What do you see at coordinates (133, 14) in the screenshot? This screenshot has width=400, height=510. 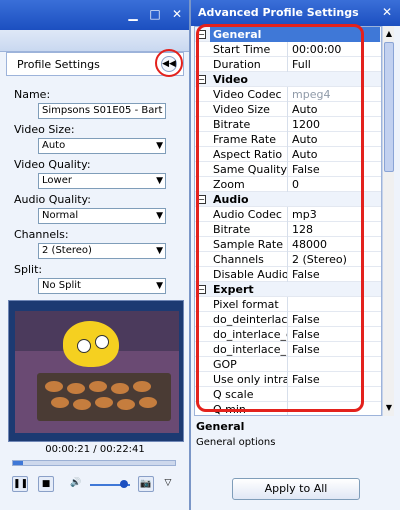 I see `minimize-icon: ▁` at bounding box center [133, 14].